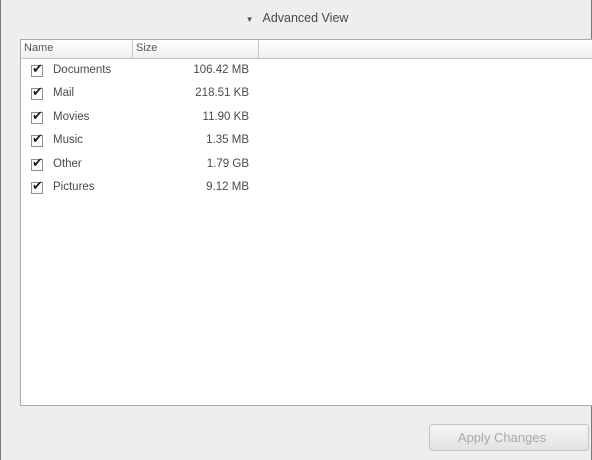 The height and width of the screenshot is (460, 592). What do you see at coordinates (82, 70) in the screenshot?
I see `folder-name: Documents` at bounding box center [82, 70].